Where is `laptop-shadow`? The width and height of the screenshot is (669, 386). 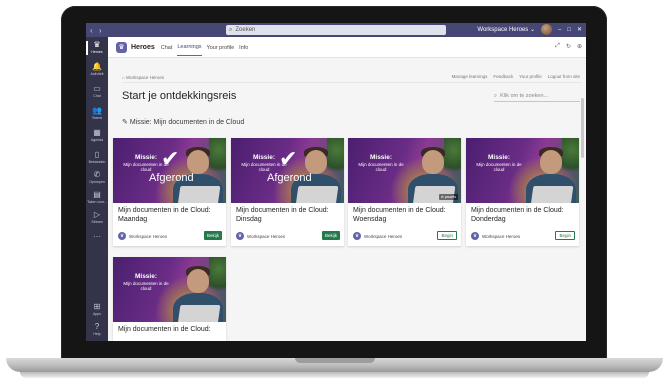
laptop-shadow is located at coordinates (334, 375).